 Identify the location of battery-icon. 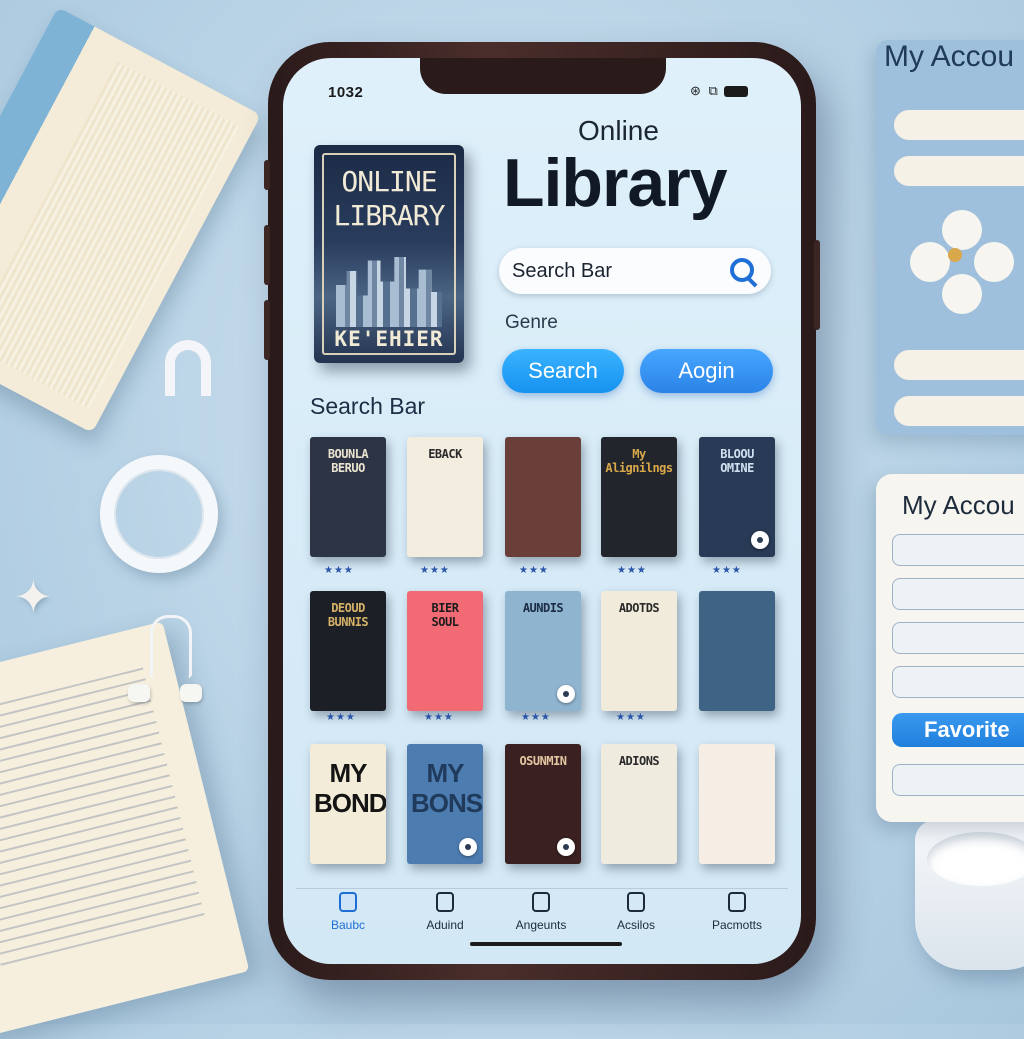
(735, 92).